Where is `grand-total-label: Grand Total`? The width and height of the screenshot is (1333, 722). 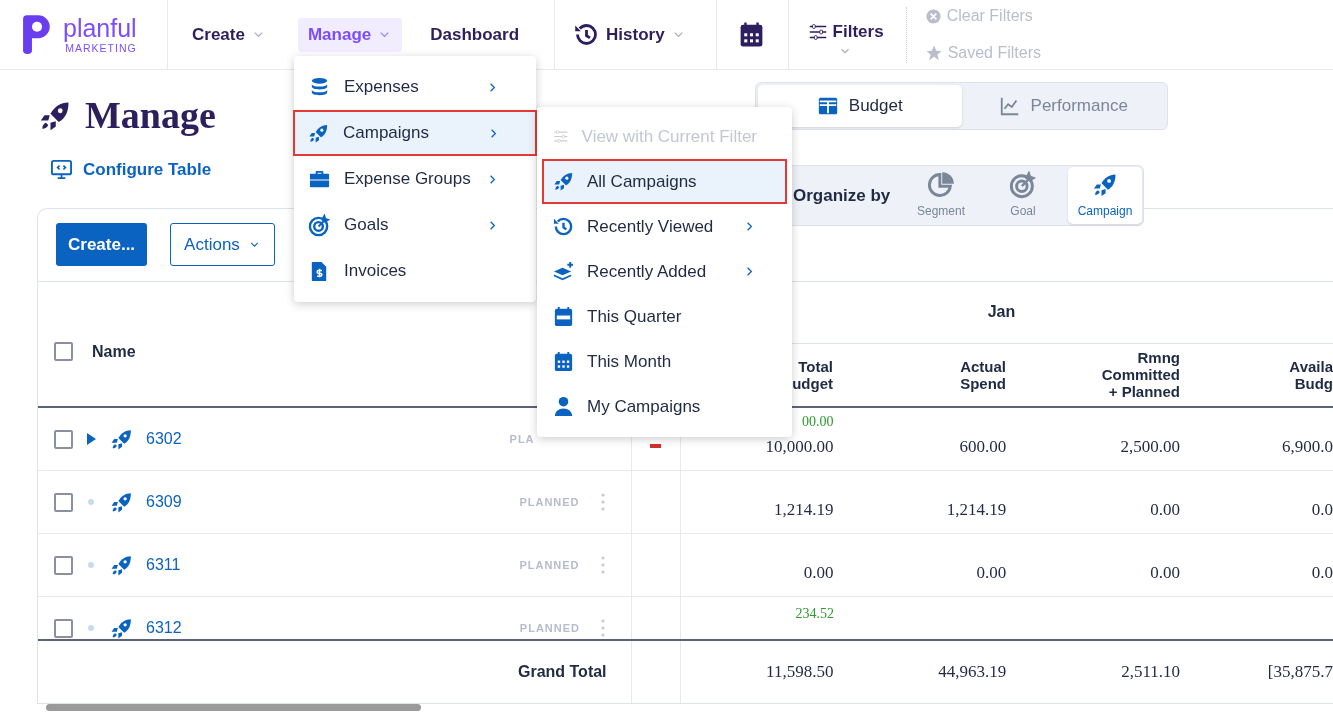
grand-total-label: Grand Total is located at coordinates (562, 672).